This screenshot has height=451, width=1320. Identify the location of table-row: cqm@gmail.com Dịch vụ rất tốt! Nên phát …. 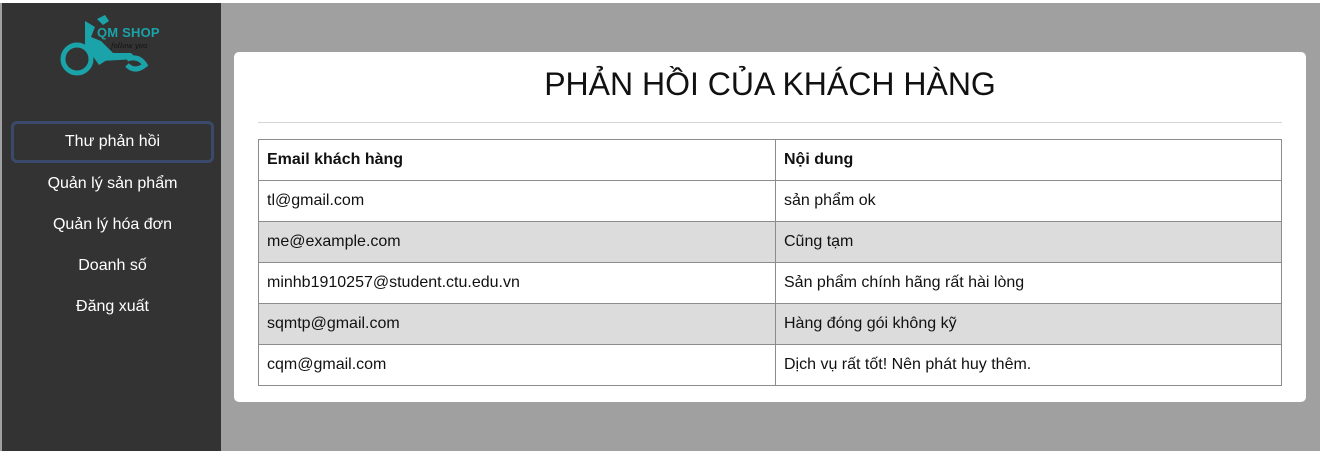
(770, 365).